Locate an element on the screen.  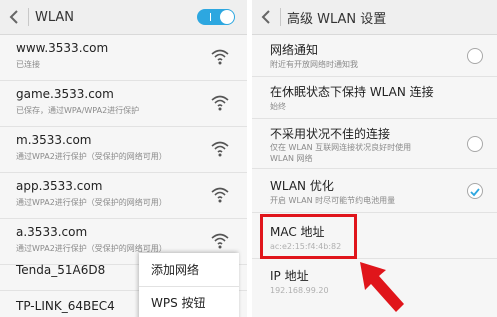
setting-title: 不采用状况不佳的连接 is located at coordinates (330, 134).